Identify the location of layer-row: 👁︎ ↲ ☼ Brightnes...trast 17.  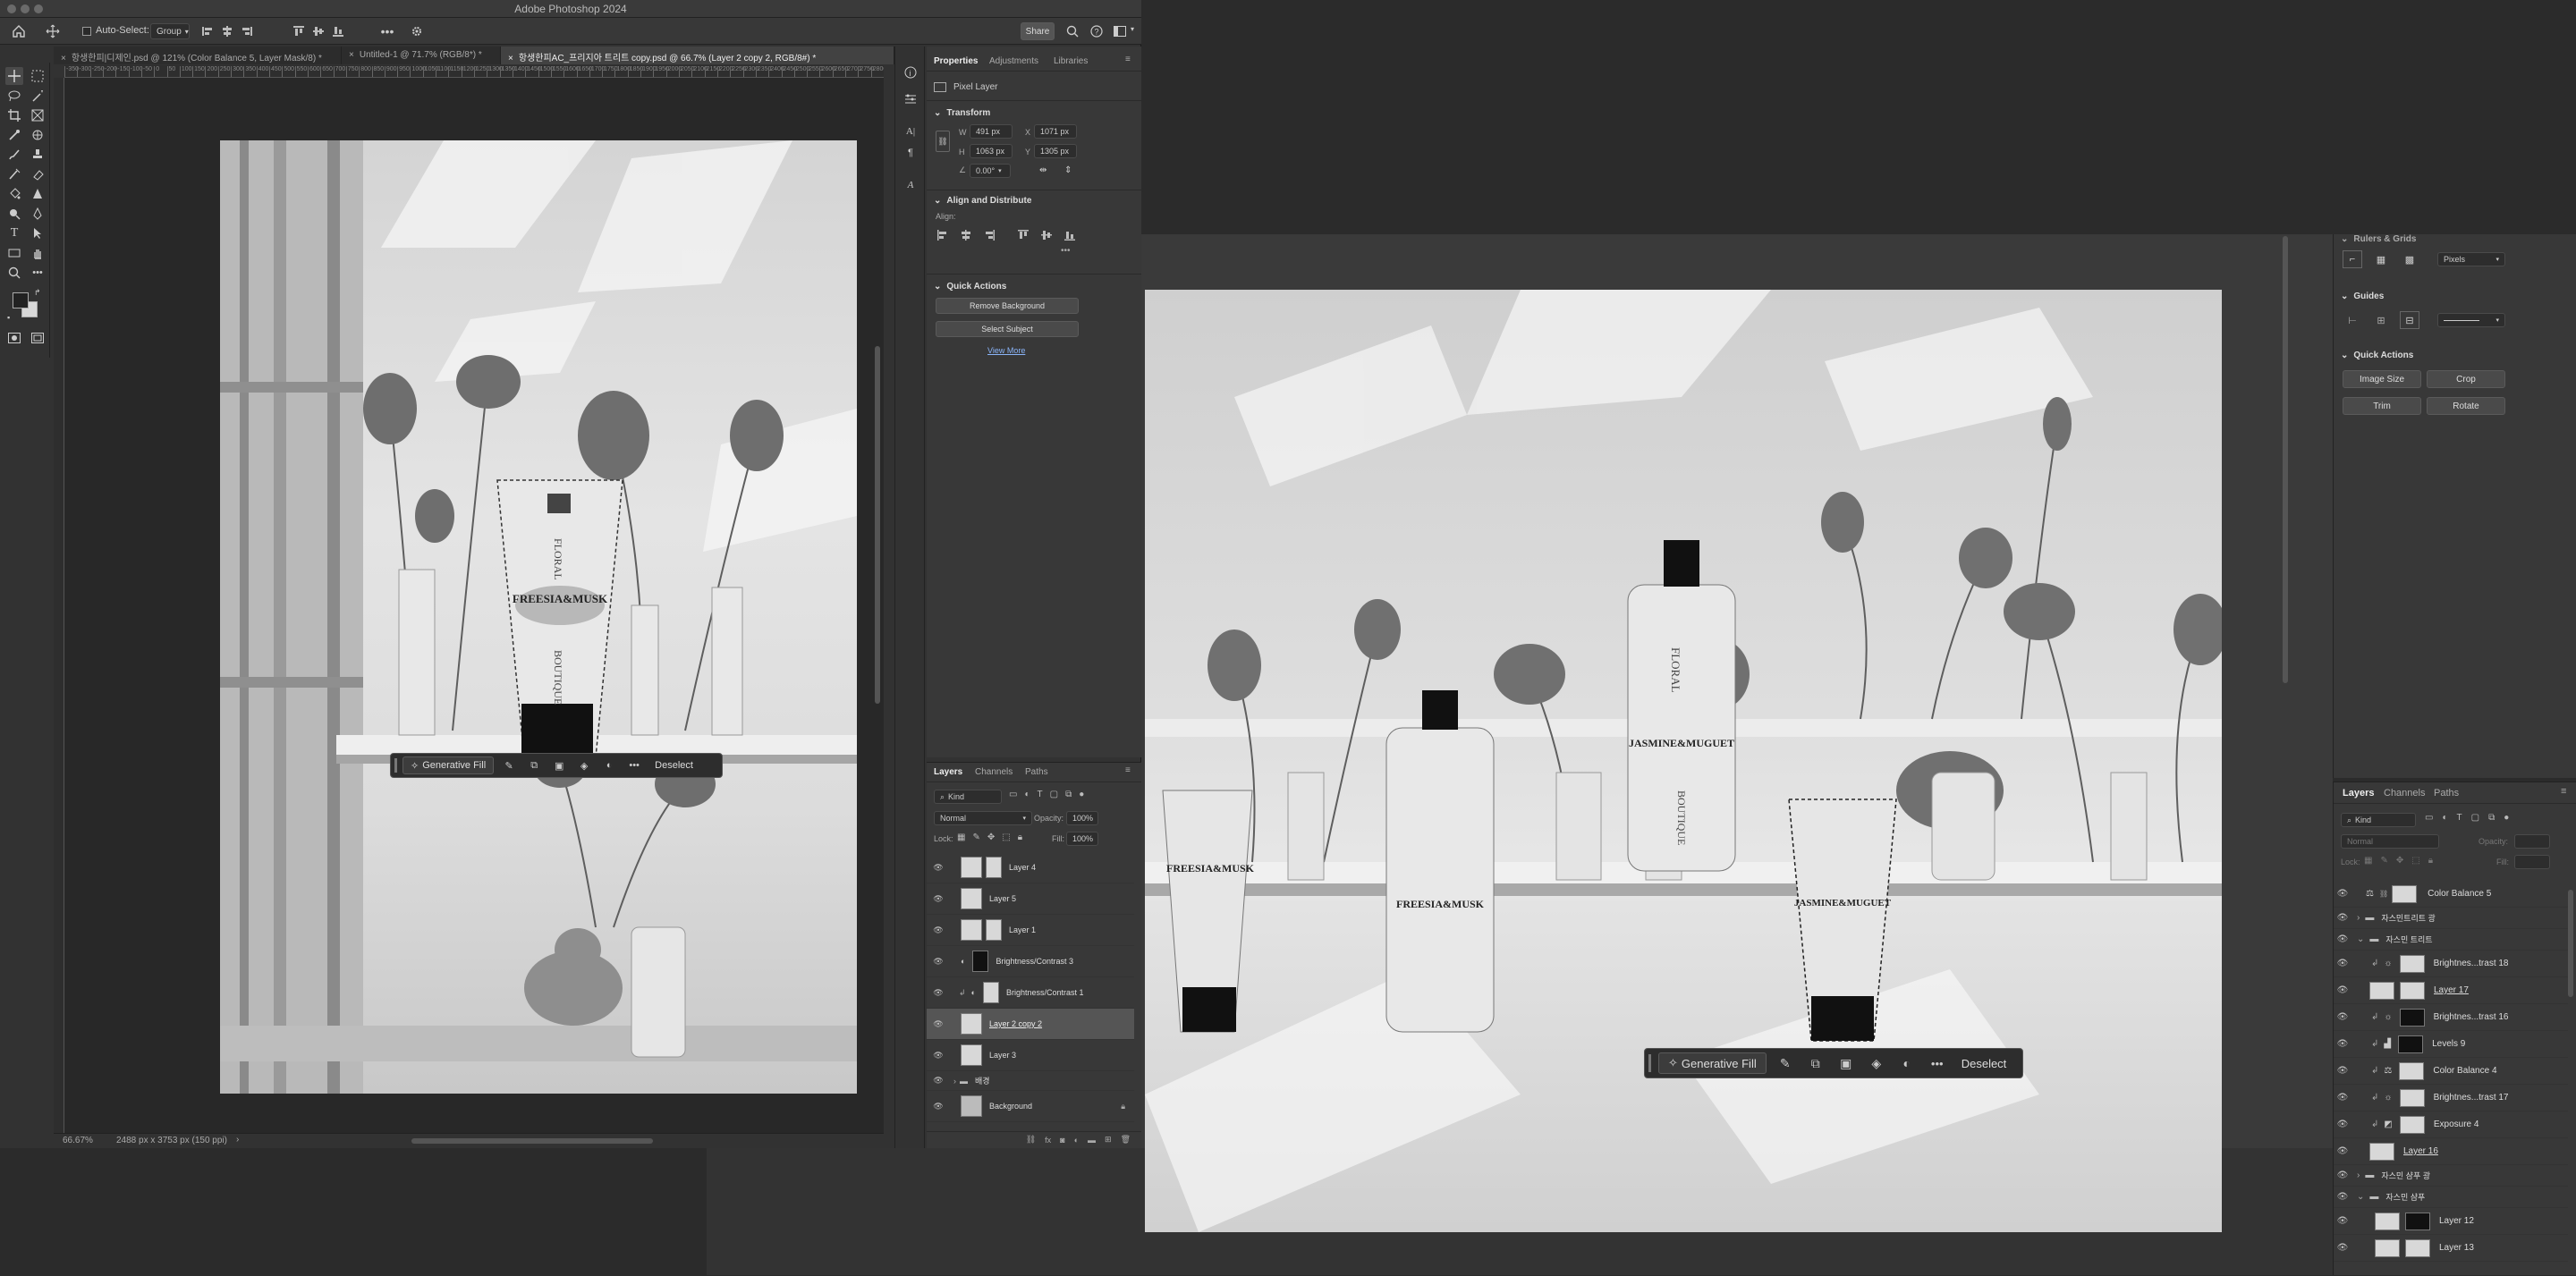
(2451, 1098).